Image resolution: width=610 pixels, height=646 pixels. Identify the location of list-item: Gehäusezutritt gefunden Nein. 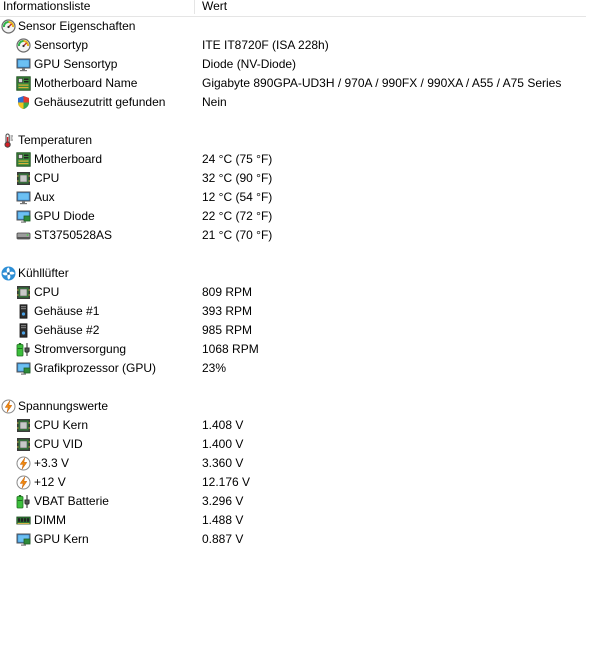
(293, 102).